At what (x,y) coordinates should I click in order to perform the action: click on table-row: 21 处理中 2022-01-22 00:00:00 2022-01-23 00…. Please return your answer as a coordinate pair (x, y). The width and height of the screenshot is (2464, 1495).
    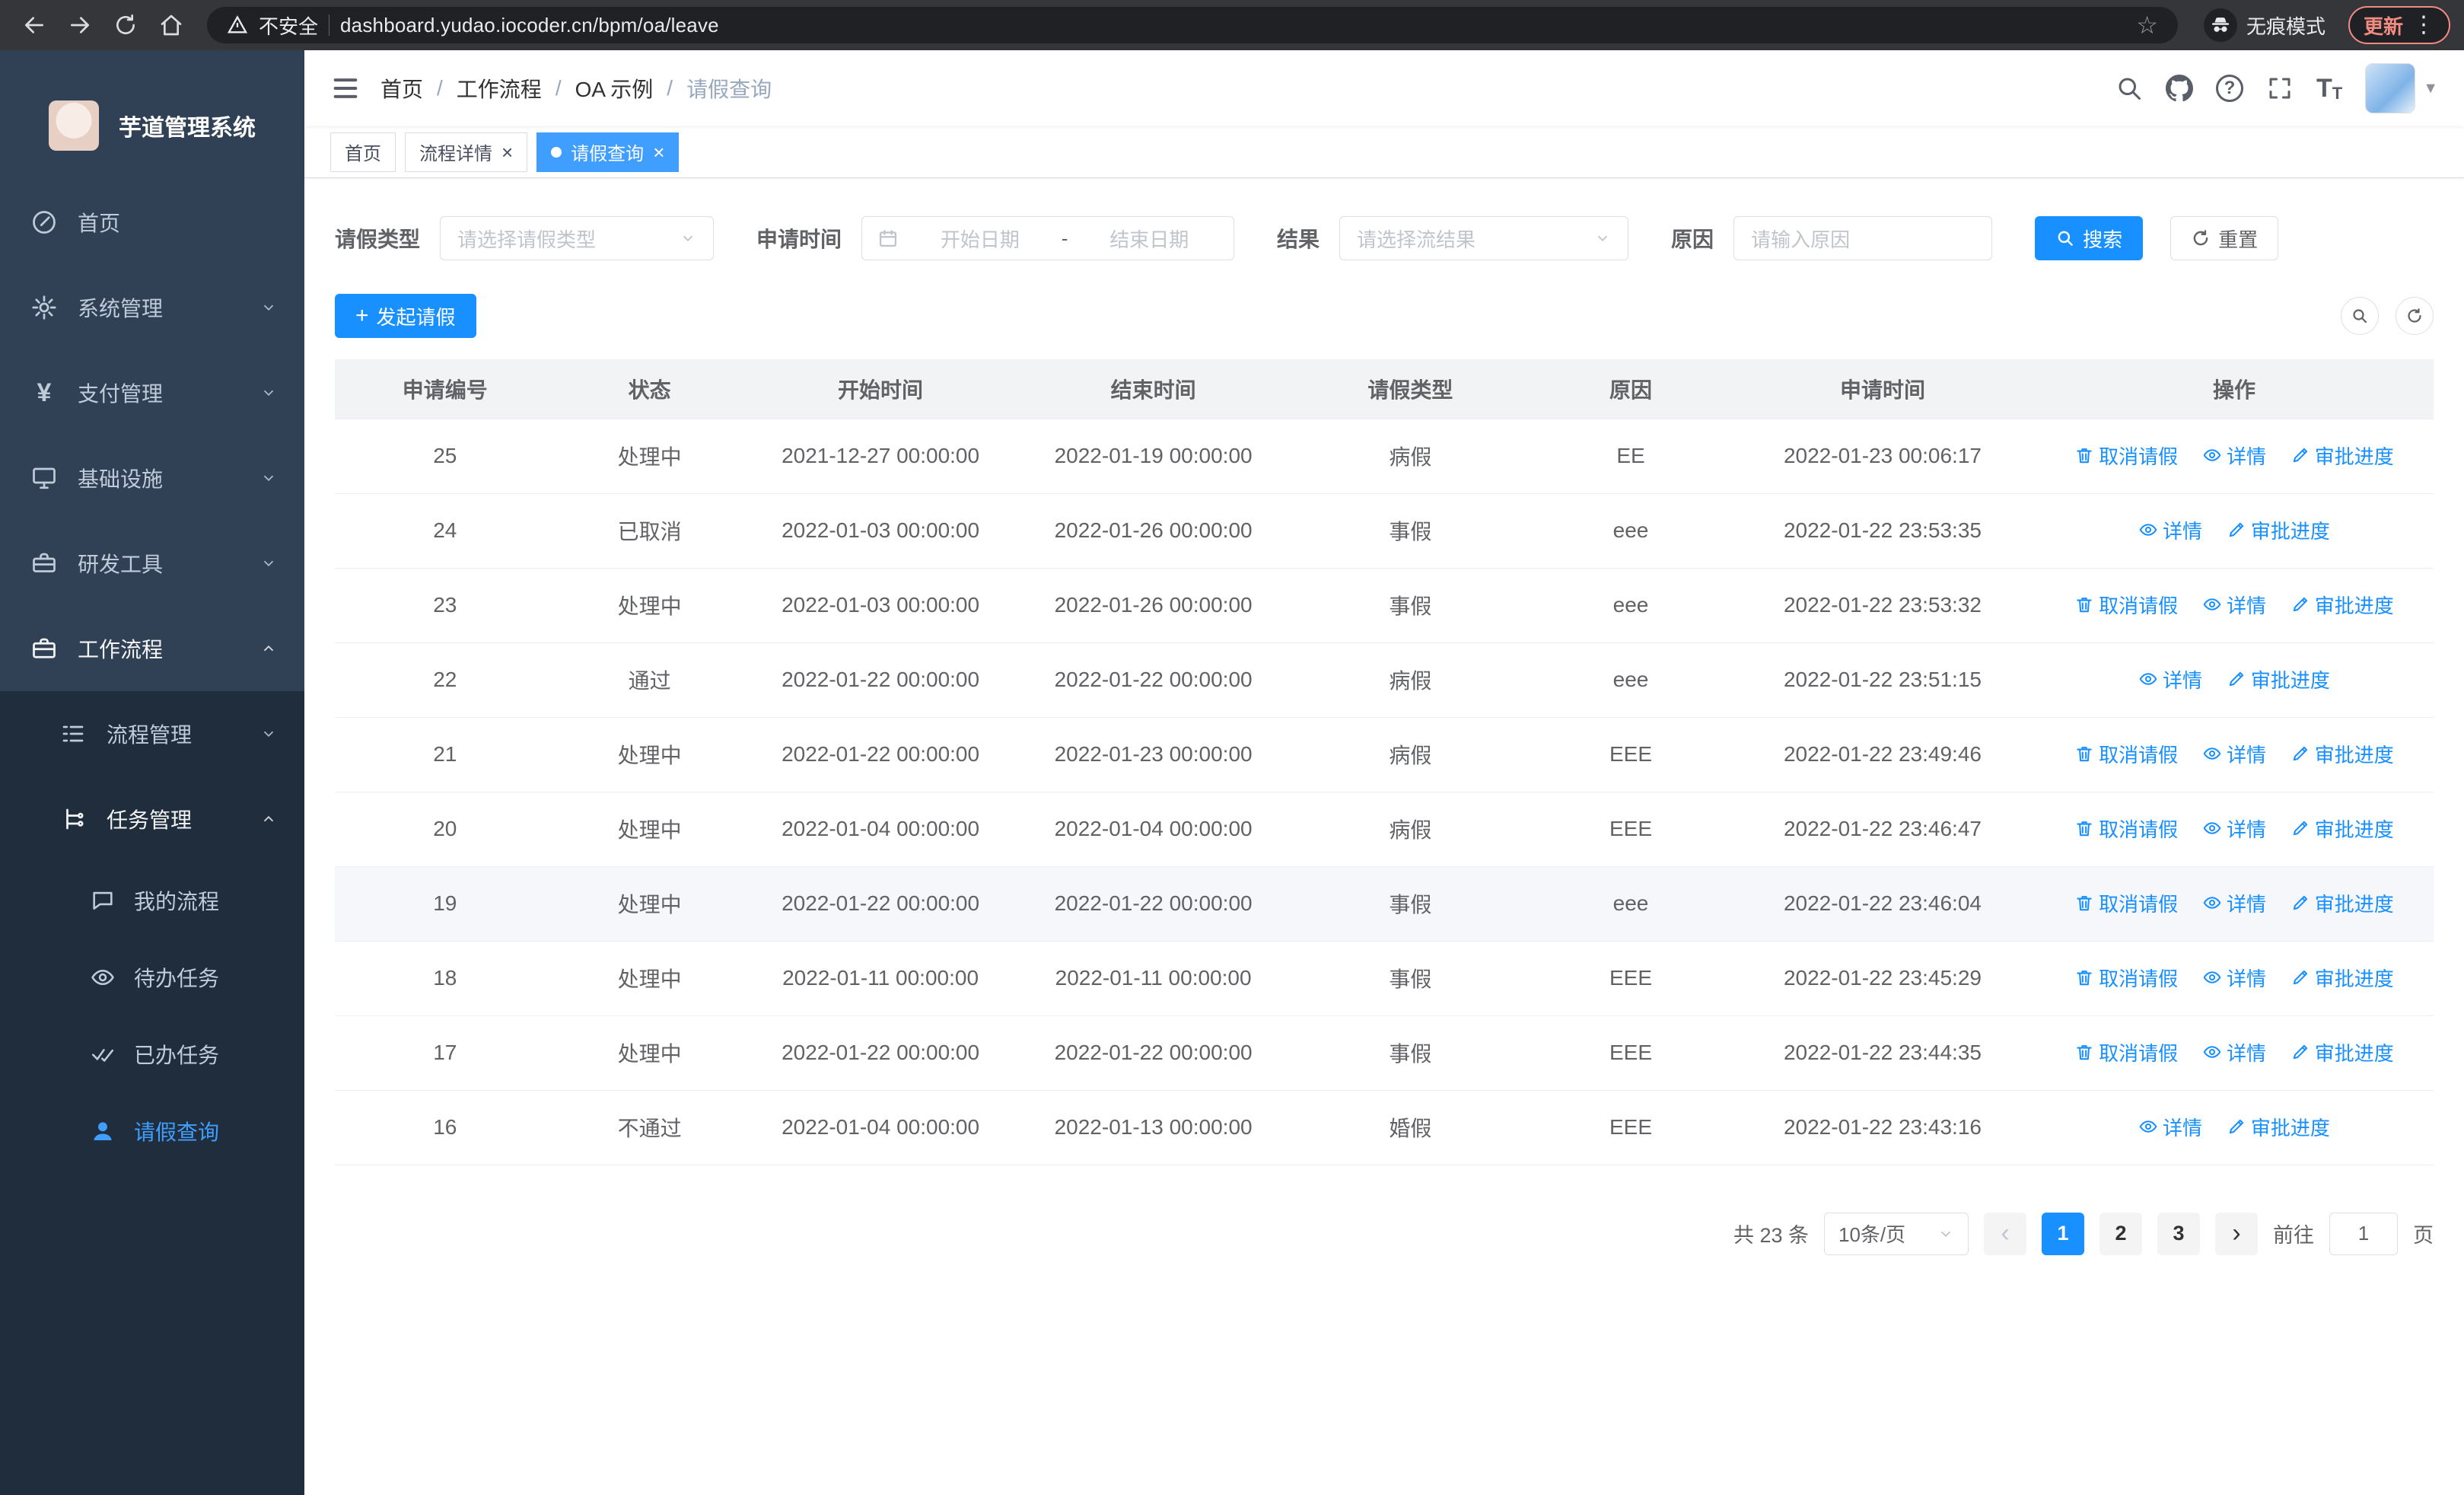
    Looking at the image, I should click on (1384, 754).